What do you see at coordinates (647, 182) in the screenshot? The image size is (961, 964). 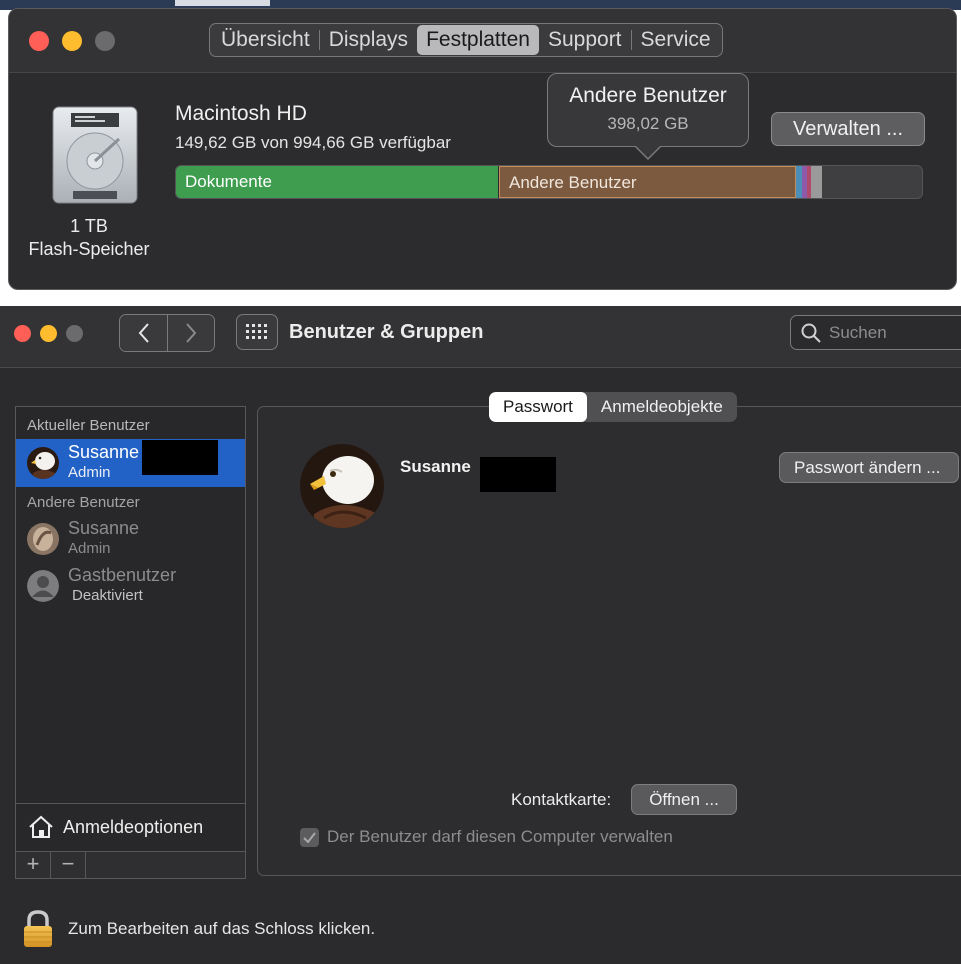 I see `storage-segment-other-users: Andere Benutzer` at bounding box center [647, 182].